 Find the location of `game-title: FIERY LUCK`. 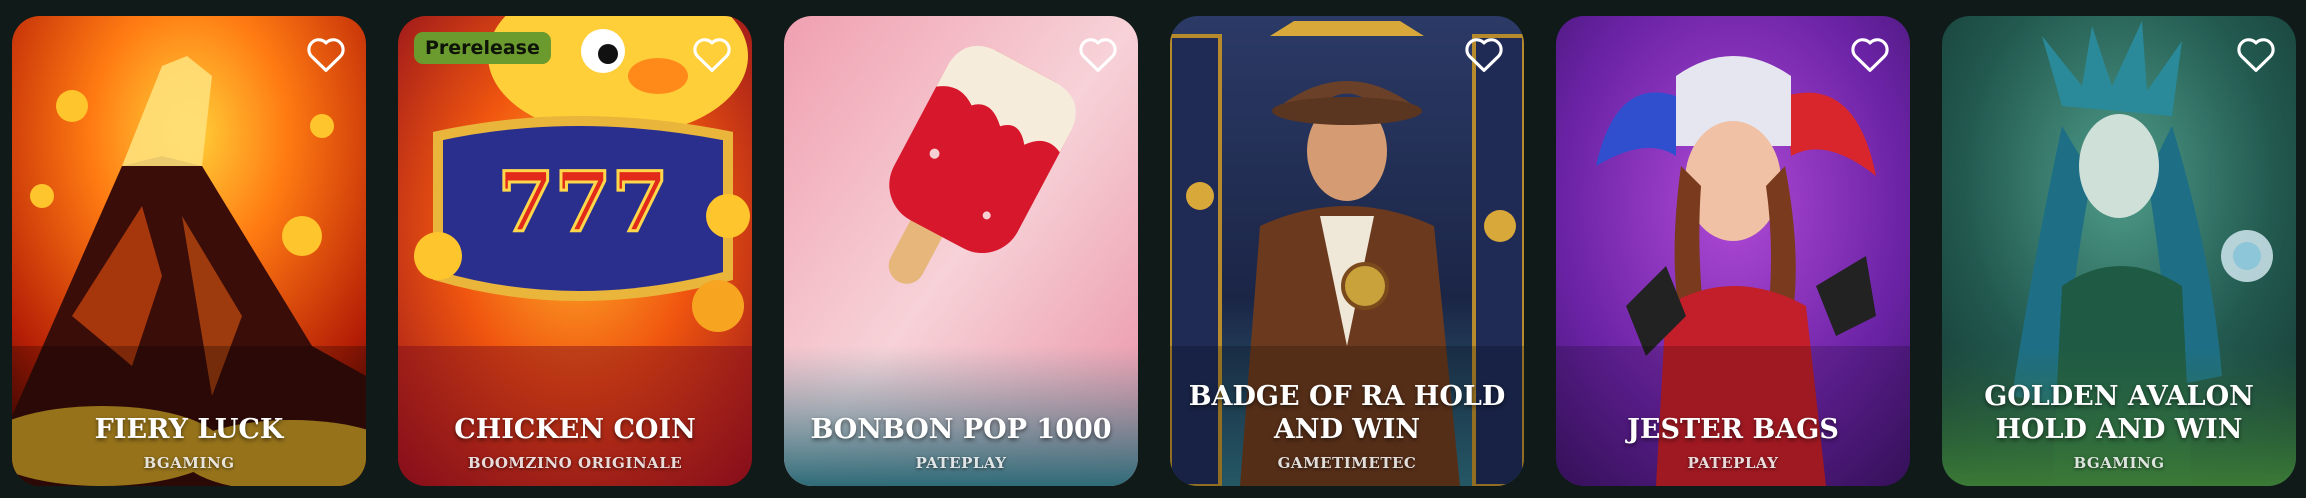

game-title: FIERY LUCK is located at coordinates (189, 429).